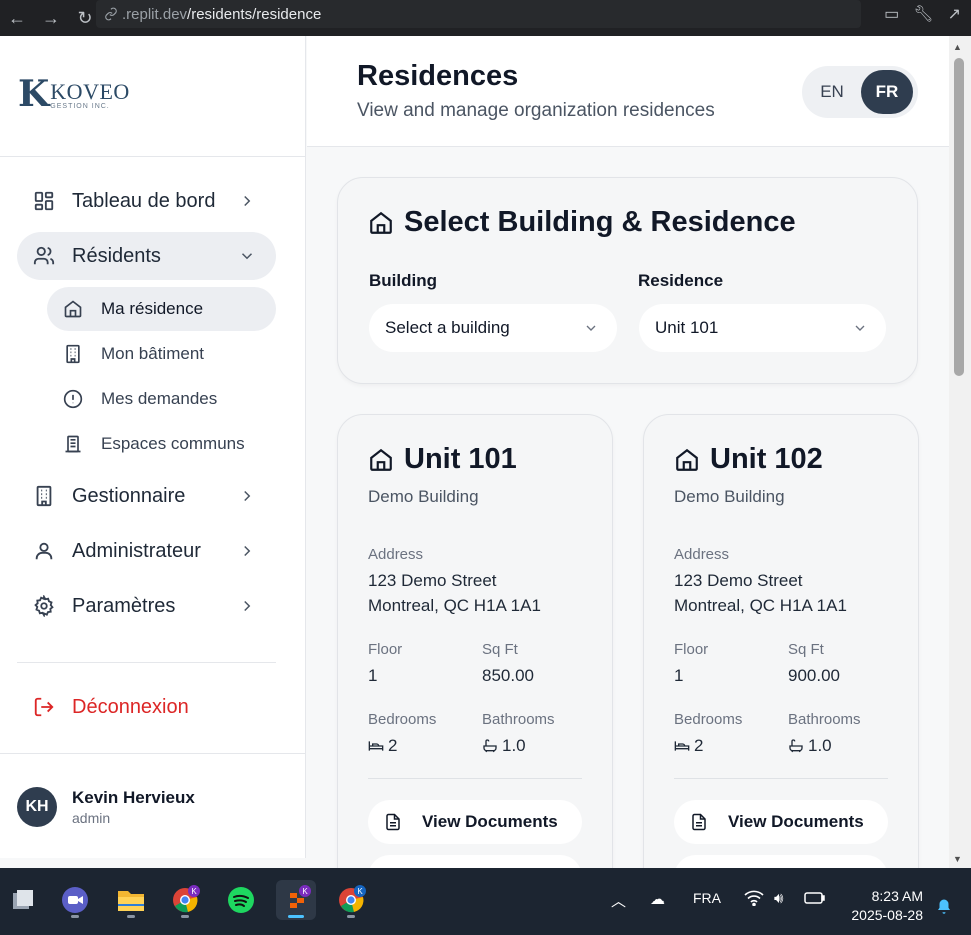  Describe the element at coordinates (762, 328) in the screenshot. I see `residence-select: Unit 101` at that location.